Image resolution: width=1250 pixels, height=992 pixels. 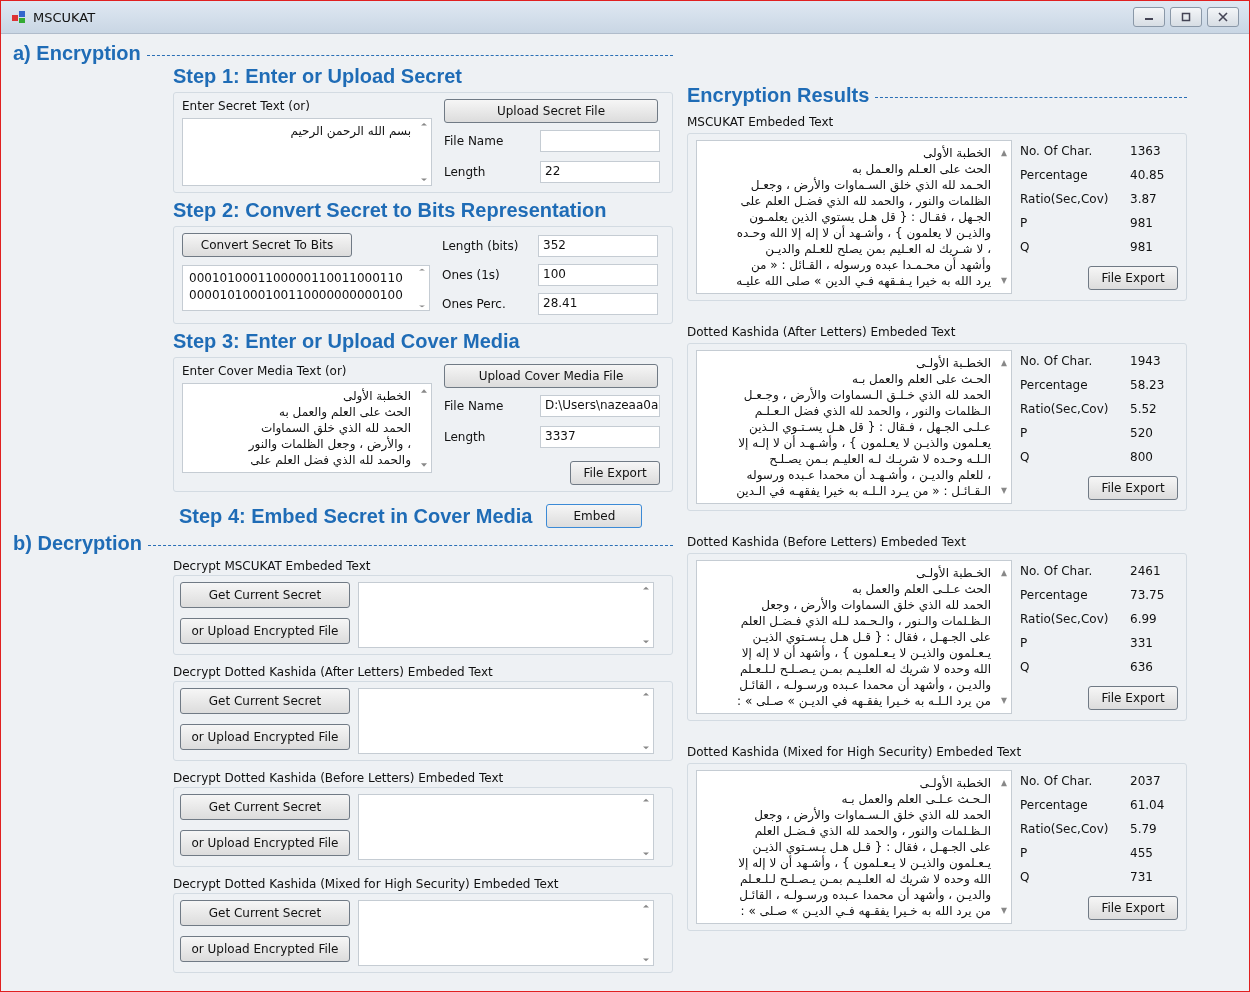 What do you see at coordinates (1147, 804) in the screenshot?
I see `stat-value: 61.04` at bounding box center [1147, 804].